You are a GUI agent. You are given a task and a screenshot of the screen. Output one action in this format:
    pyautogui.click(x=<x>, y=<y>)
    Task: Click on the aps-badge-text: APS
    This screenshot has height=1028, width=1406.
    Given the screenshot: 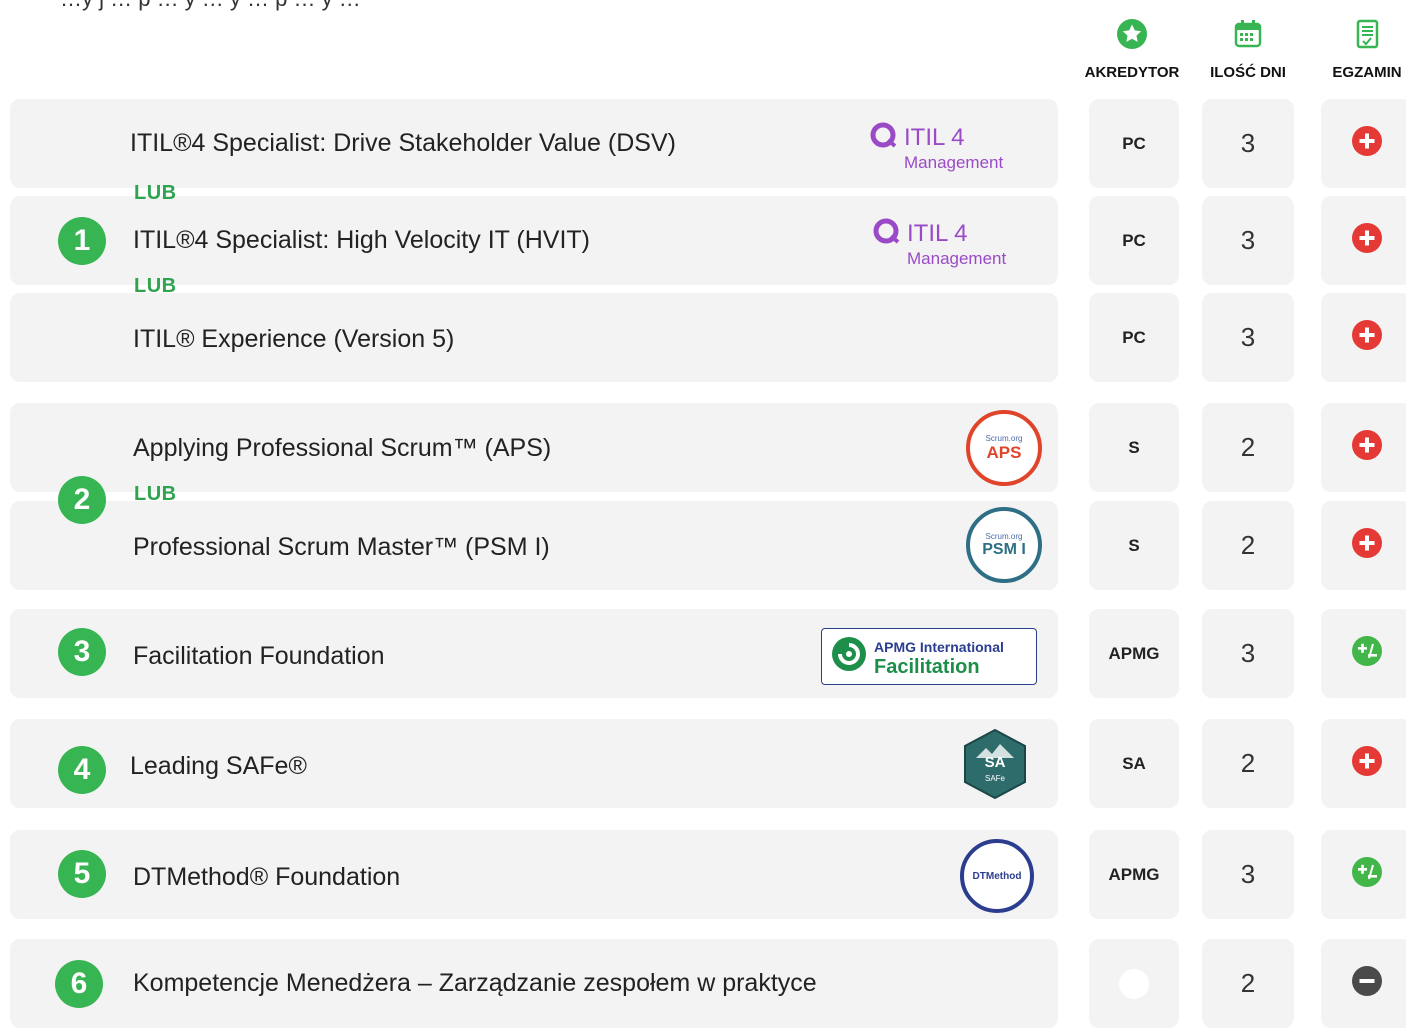 What is the action you would take?
    pyautogui.click(x=1004, y=452)
    